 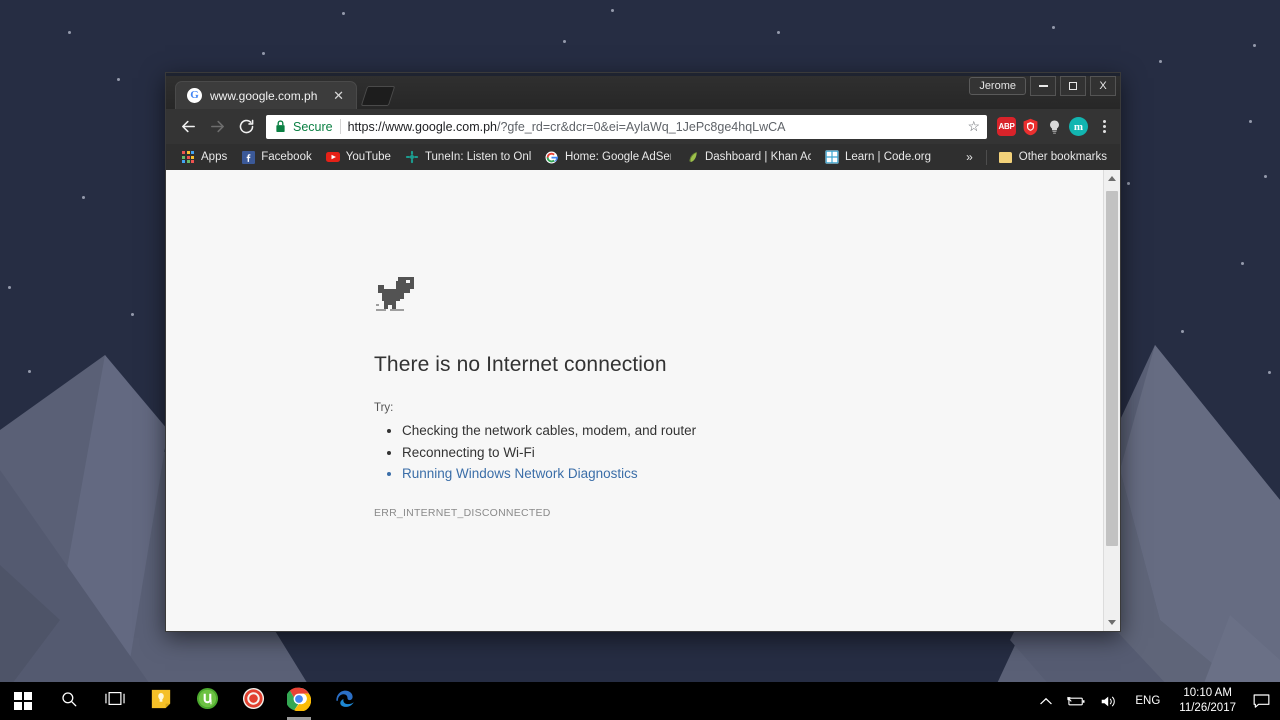 I want to click on tab-title: www.google.com.ph, so click(x=264, y=95).